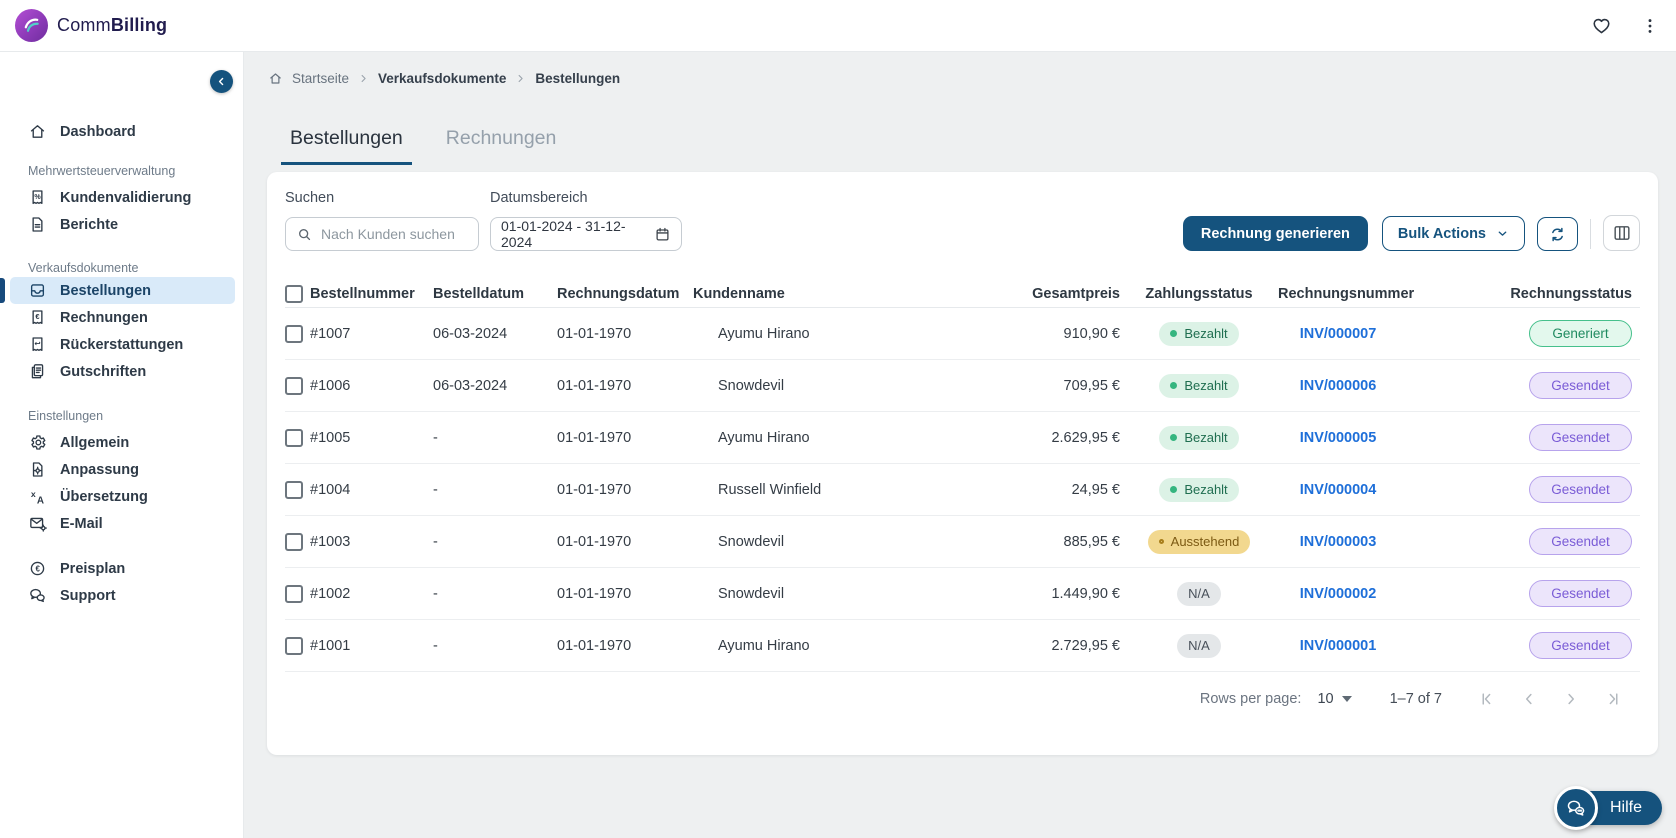 The width and height of the screenshot is (1676, 838). I want to click on customer-name-cell: Ayumu Hirano, so click(764, 645).